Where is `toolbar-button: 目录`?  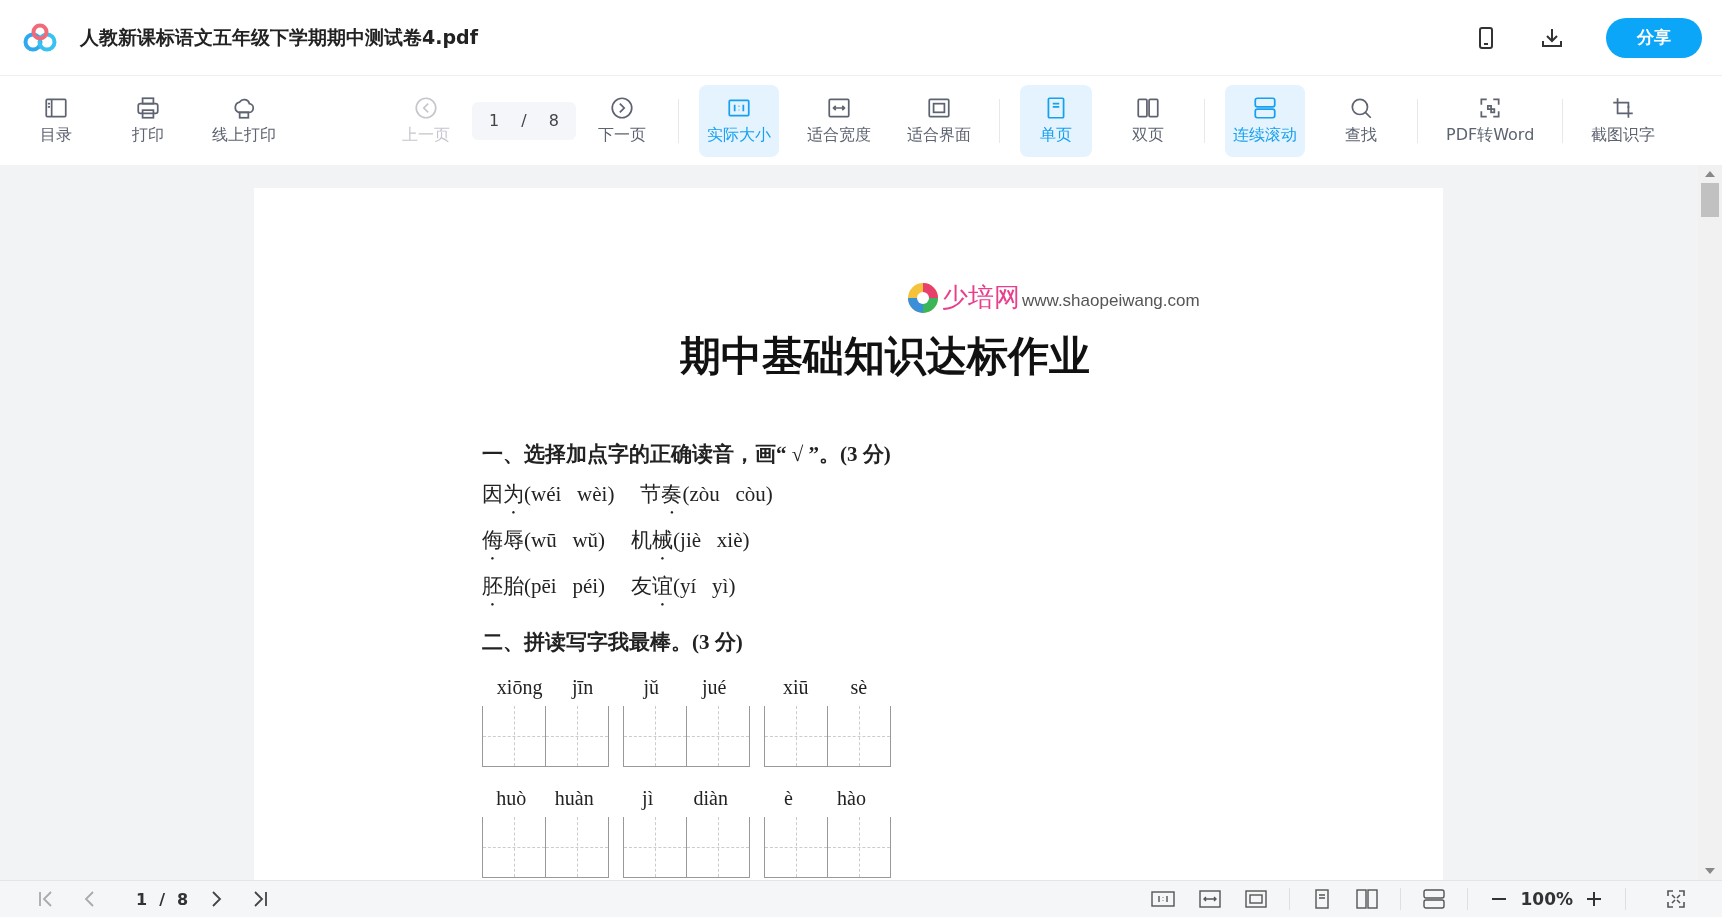 toolbar-button: 目录 is located at coordinates (56, 120).